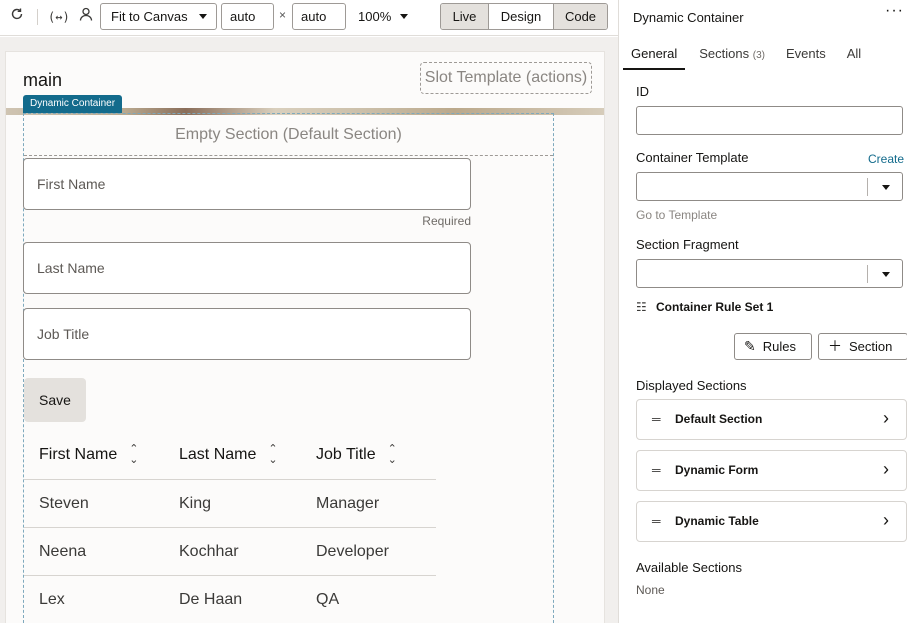  What do you see at coordinates (894, 11) in the screenshot?
I see `more-options-icon: ···` at bounding box center [894, 11].